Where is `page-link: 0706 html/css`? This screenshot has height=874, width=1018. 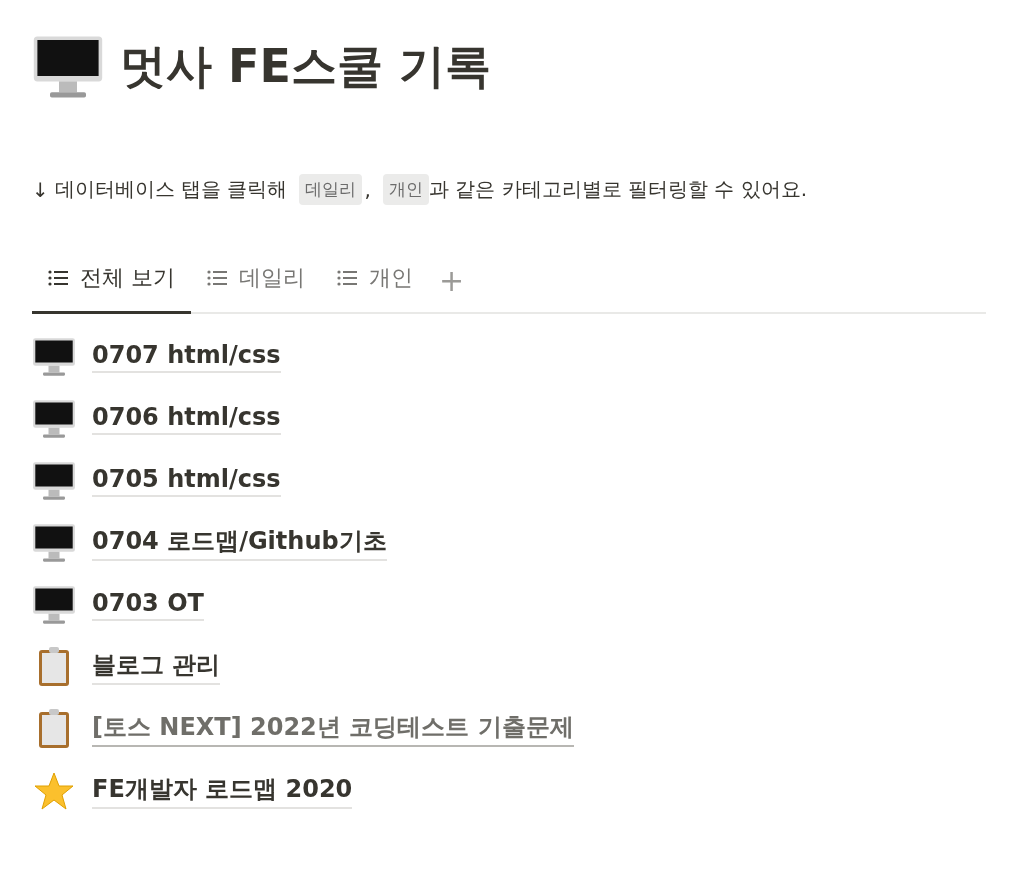 page-link: 0706 html/css is located at coordinates (186, 419).